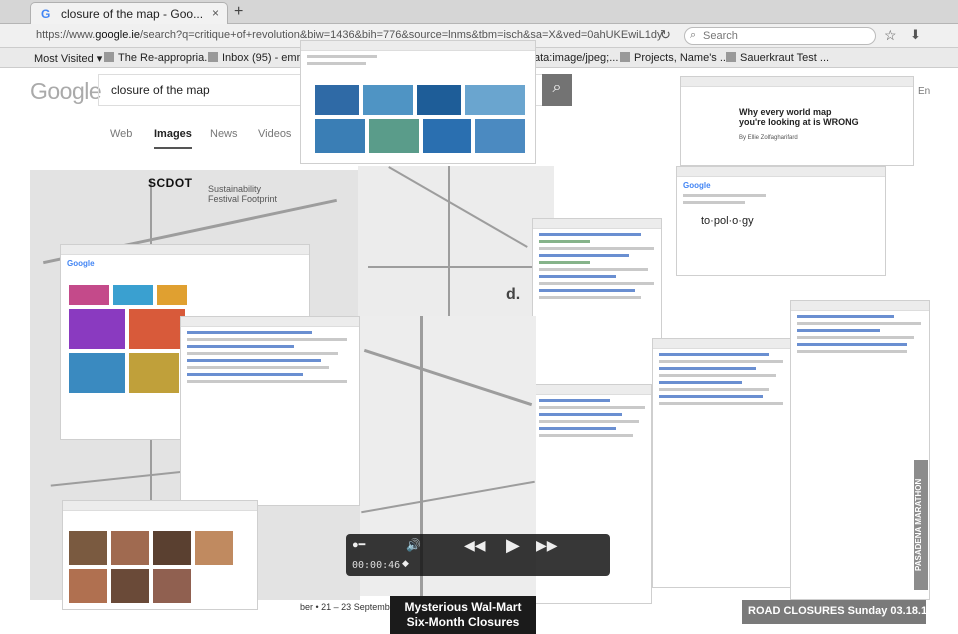 The width and height of the screenshot is (958, 634). I want to click on tab-images: Images, so click(173, 138).